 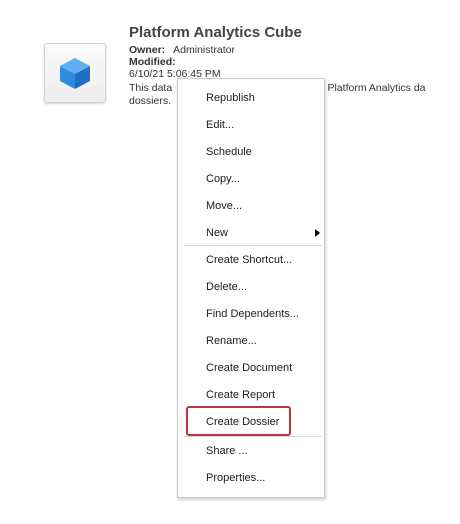 I want to click on modified-row: Modified:, so click(x=152, y=62).